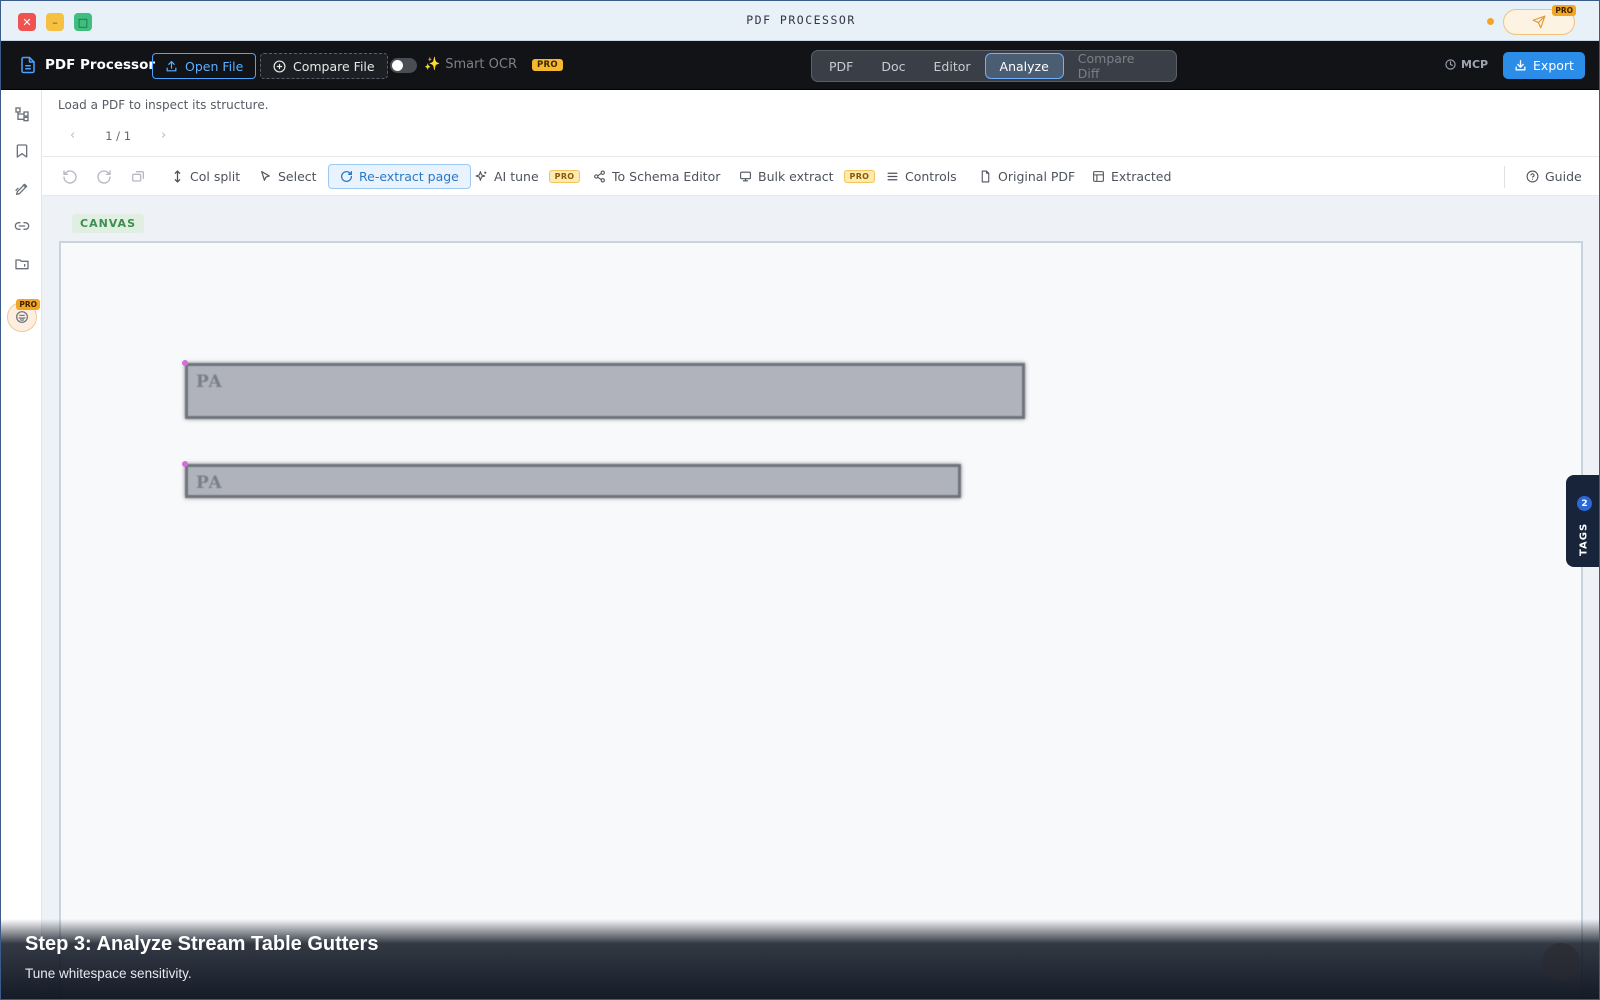  I want to click on page-indicator: 1 / 1, so click(118, 135).